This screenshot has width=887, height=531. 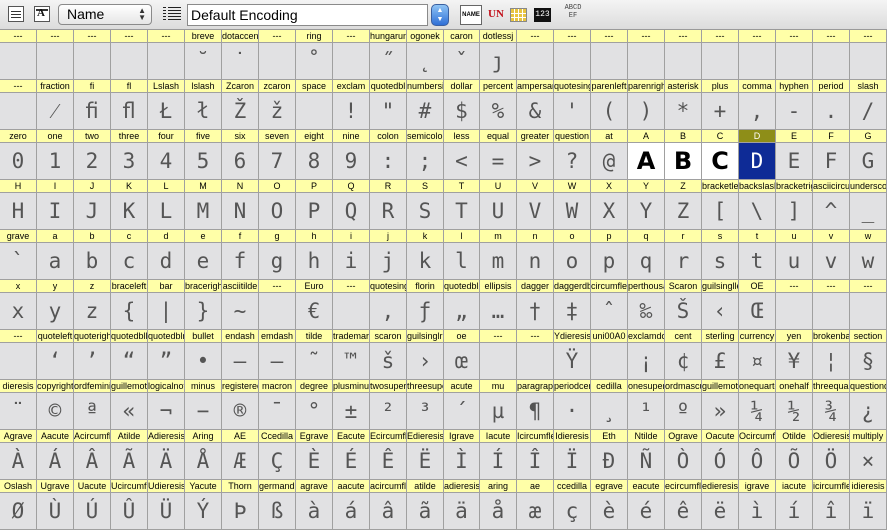 What do you see at coordinates (683, 511) in the screenshot?
I see `glyph-cell: ê` at bounding box center [683, 511].